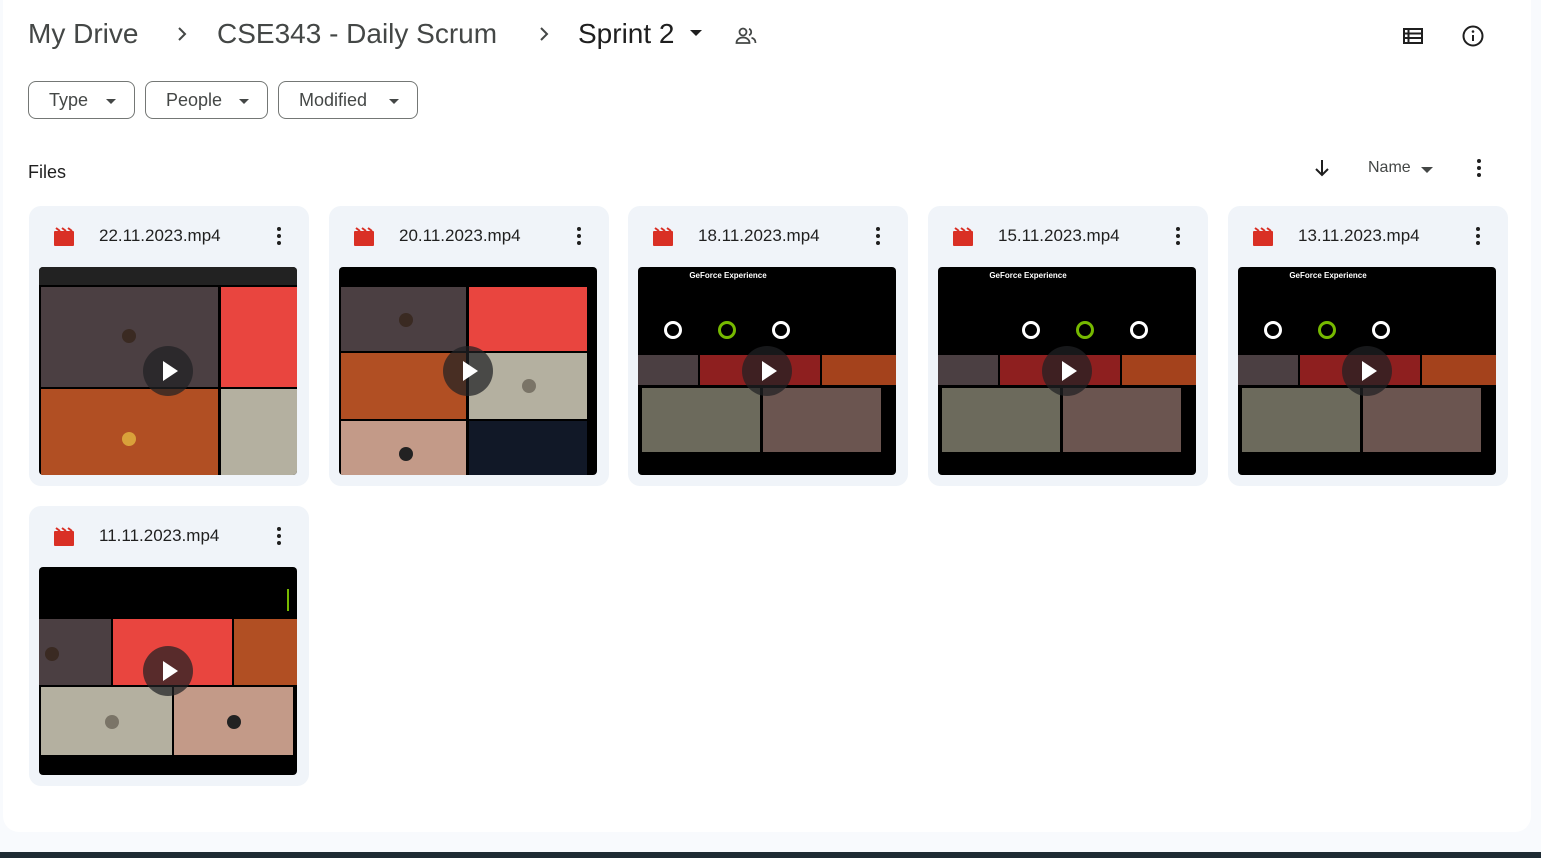 Image resolution: width=1541 pixels, height=858 pixels. I want to click on breadcrumb-folder: CSE343 - Daily Scrum, so click(357, 34).